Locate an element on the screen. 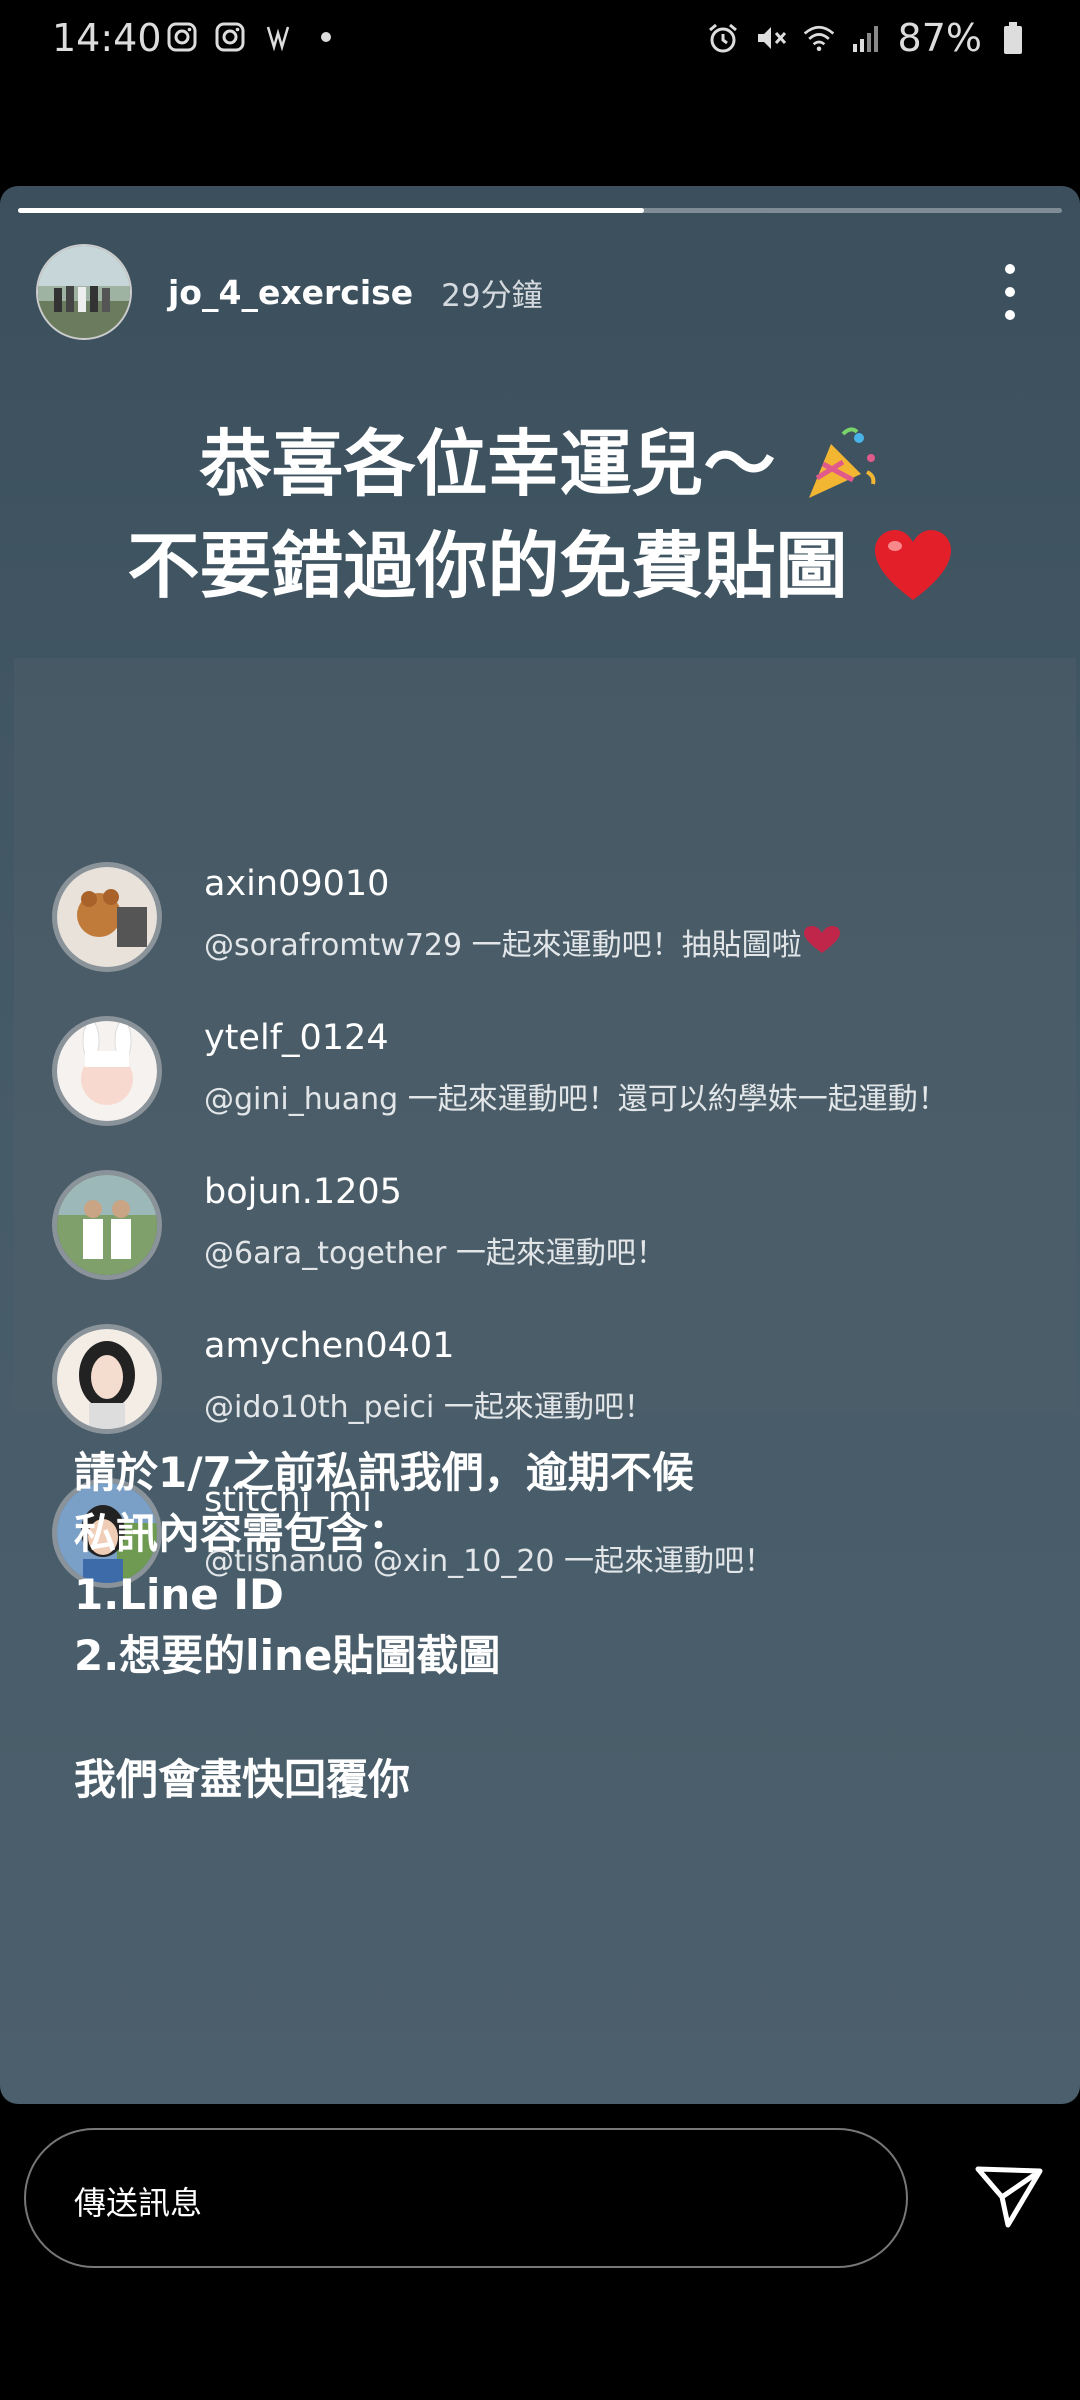 The width and height of the screenshot is (1080, 2400). winner-username: ytelf_0124 is located at coordinates (296, 1038).